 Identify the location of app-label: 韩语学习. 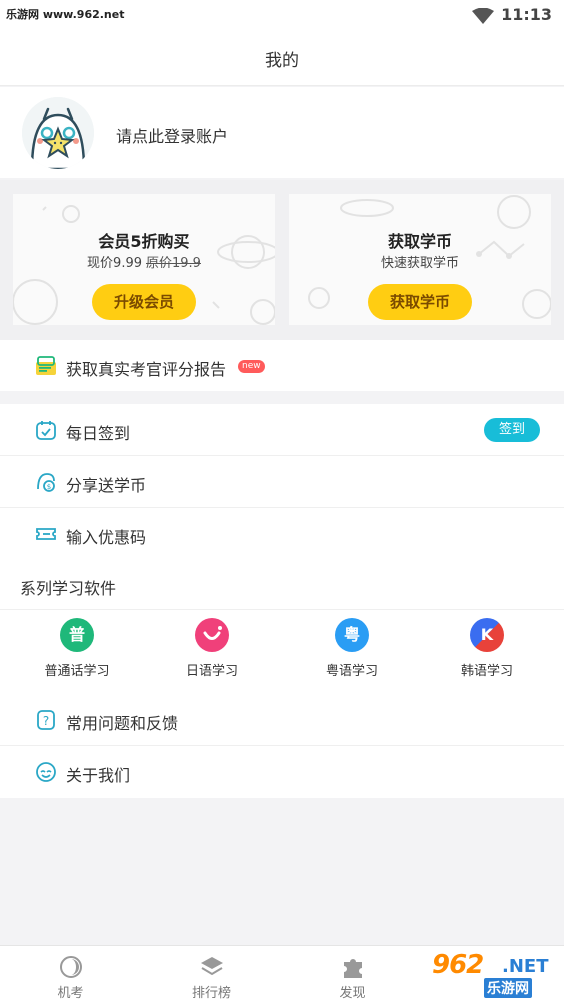
(486, 671).